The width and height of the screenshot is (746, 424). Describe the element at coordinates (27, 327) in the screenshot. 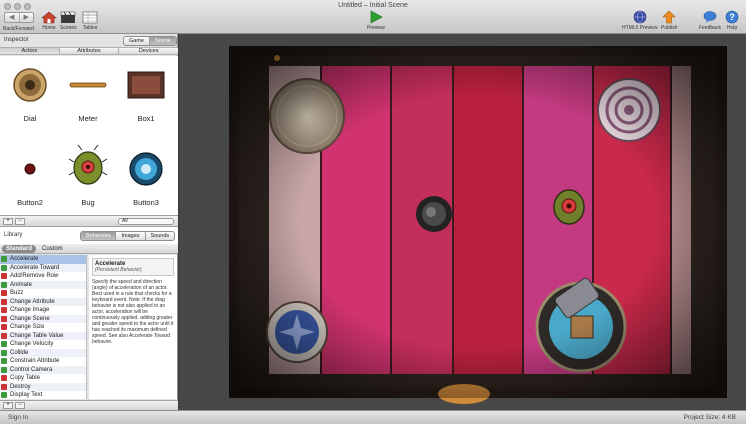

I see `behavior-label: Change Size` at that location.